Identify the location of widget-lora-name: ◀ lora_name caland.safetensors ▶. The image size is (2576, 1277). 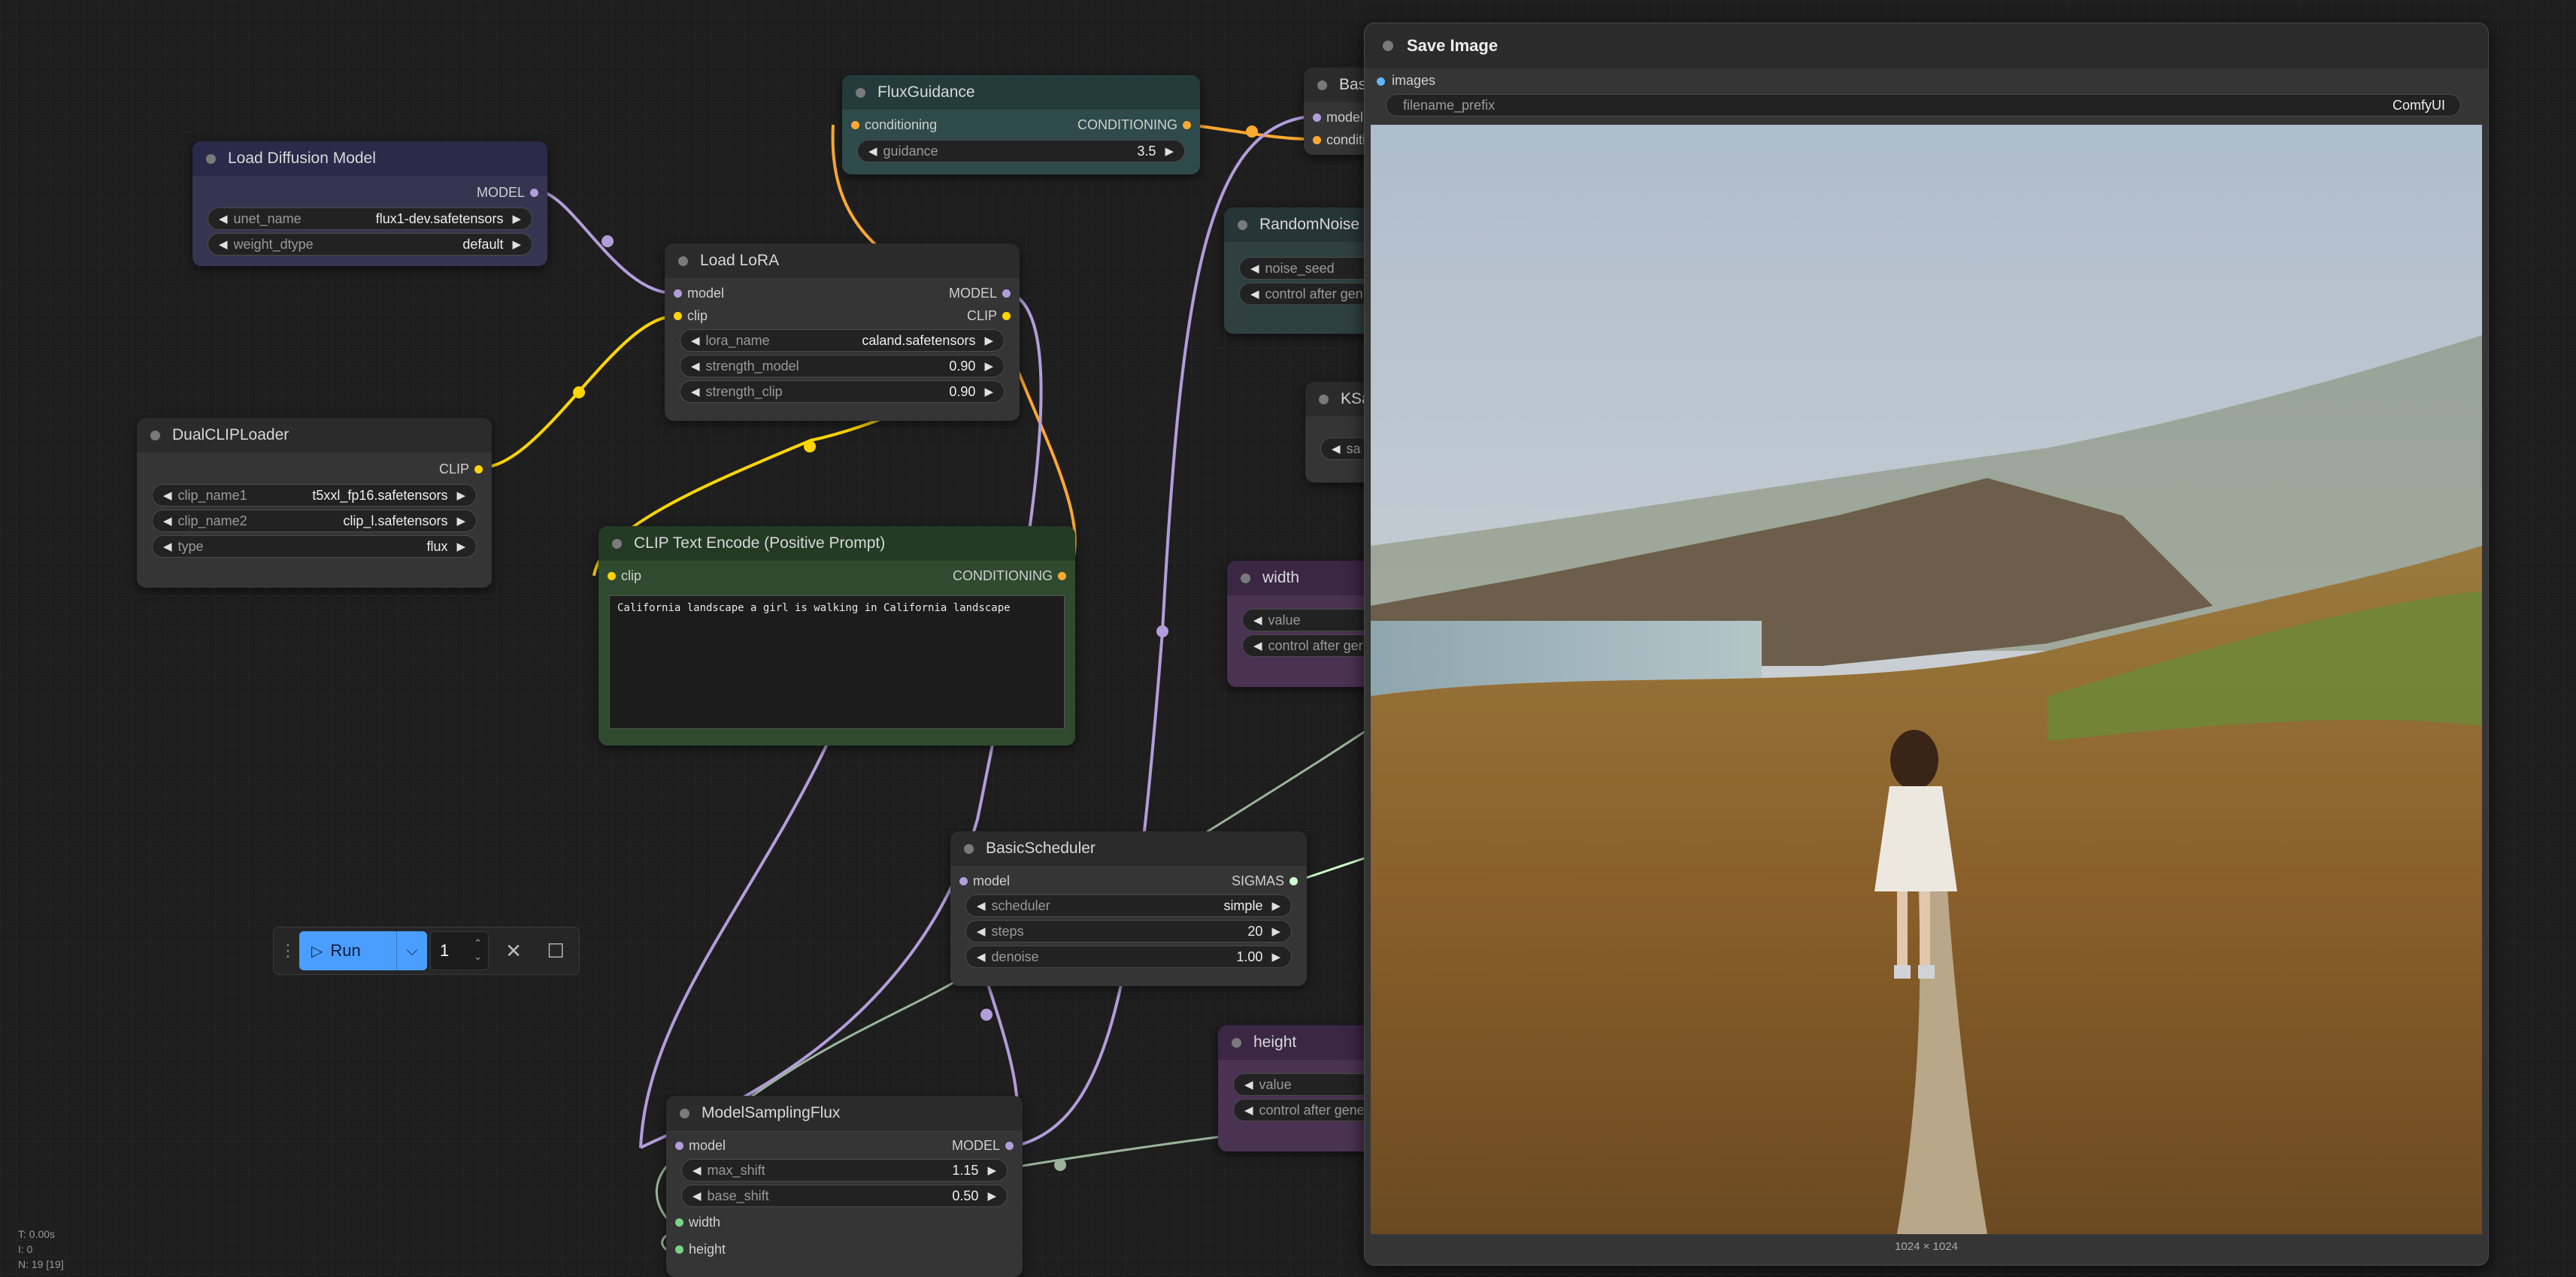
(842, 340).